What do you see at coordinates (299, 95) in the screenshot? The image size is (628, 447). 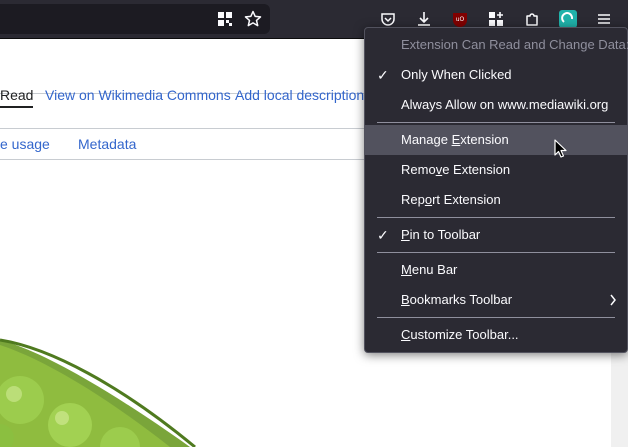 I see `tab-add-local-description: Add local description` at bounding box center [299, 95].